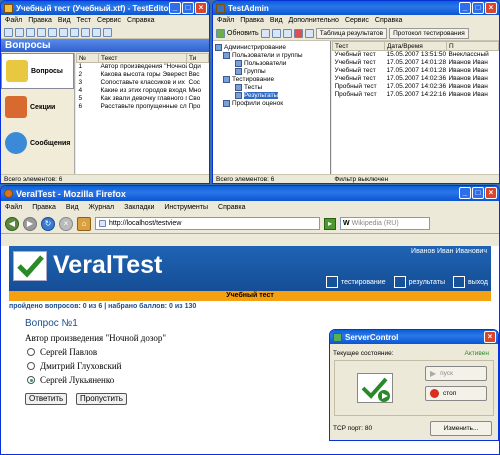 This screenshot has height=455, width=500. What do you see at coordinates (107, 32) in the screenshot?
I see `settings-icon` at bounding box center [107, 32].